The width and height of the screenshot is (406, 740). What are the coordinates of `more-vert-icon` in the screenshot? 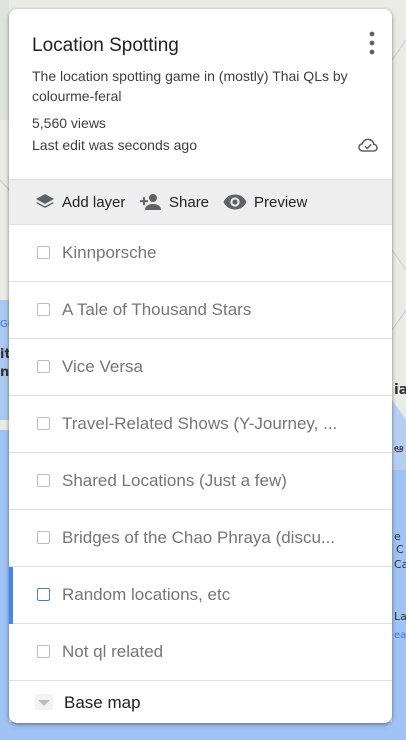 It's located at (372, 43).